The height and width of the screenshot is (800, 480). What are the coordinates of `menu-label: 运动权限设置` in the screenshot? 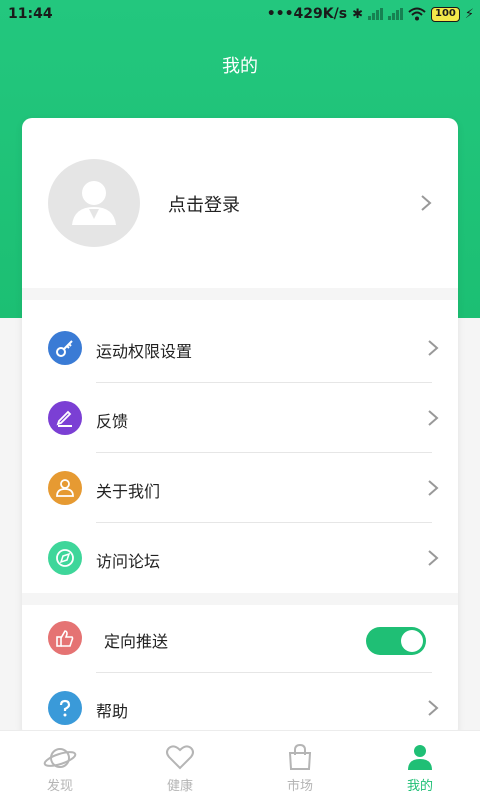 It's located at (144, 351).